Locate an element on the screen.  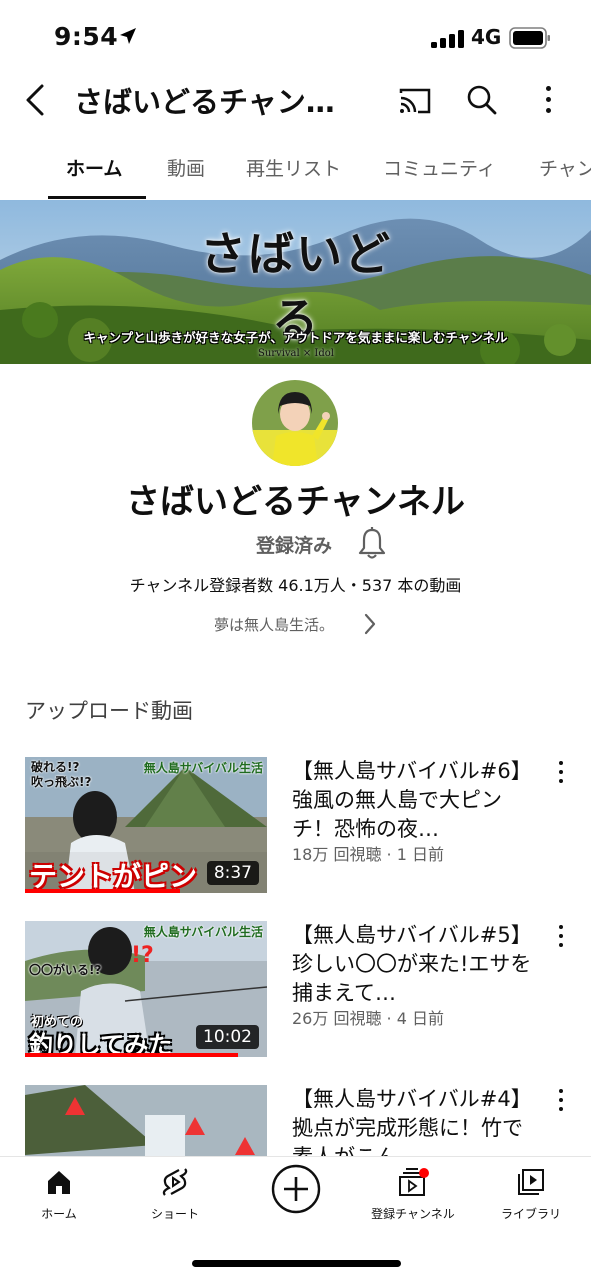
video-duration: 10:02 is located at coordinates (227, 1037).